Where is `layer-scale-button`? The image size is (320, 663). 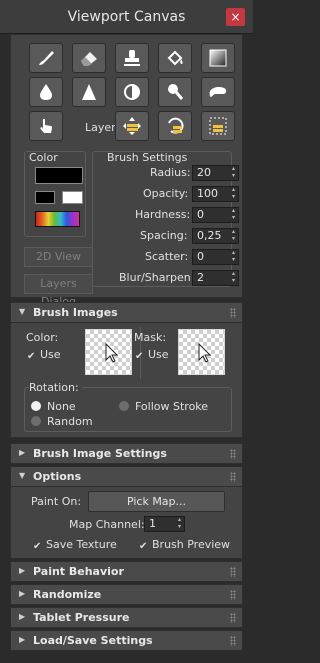
layer-scale-button is located at coordinates (218, 126).